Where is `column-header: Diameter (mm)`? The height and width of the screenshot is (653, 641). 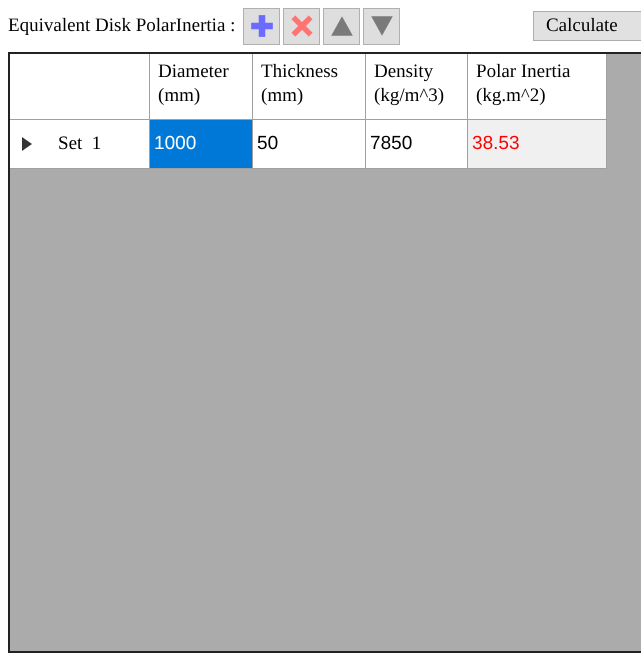
column-header: Diameter (mm) is located at coordinates (201, 87).